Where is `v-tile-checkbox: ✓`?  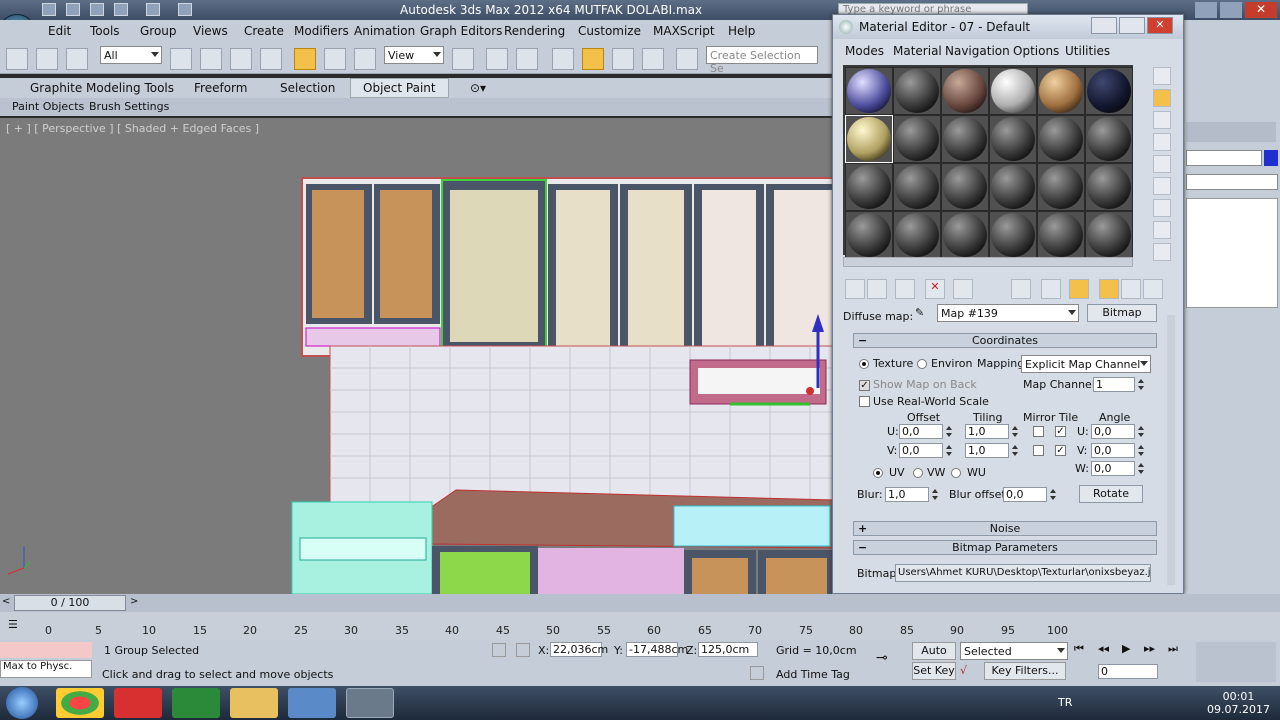
v-tile-checkbox: ✓ is located at coordinates (1060, 450).